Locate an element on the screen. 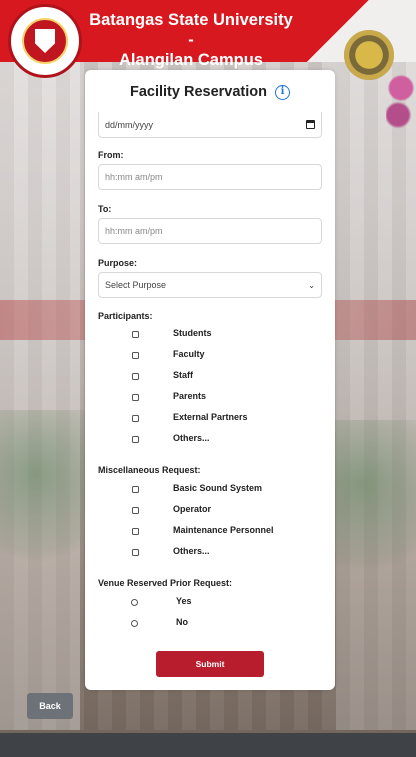 Image resolution: width=416 pixels, height=757 pixels. flowers-decoration is located at coordinates (401, 100).